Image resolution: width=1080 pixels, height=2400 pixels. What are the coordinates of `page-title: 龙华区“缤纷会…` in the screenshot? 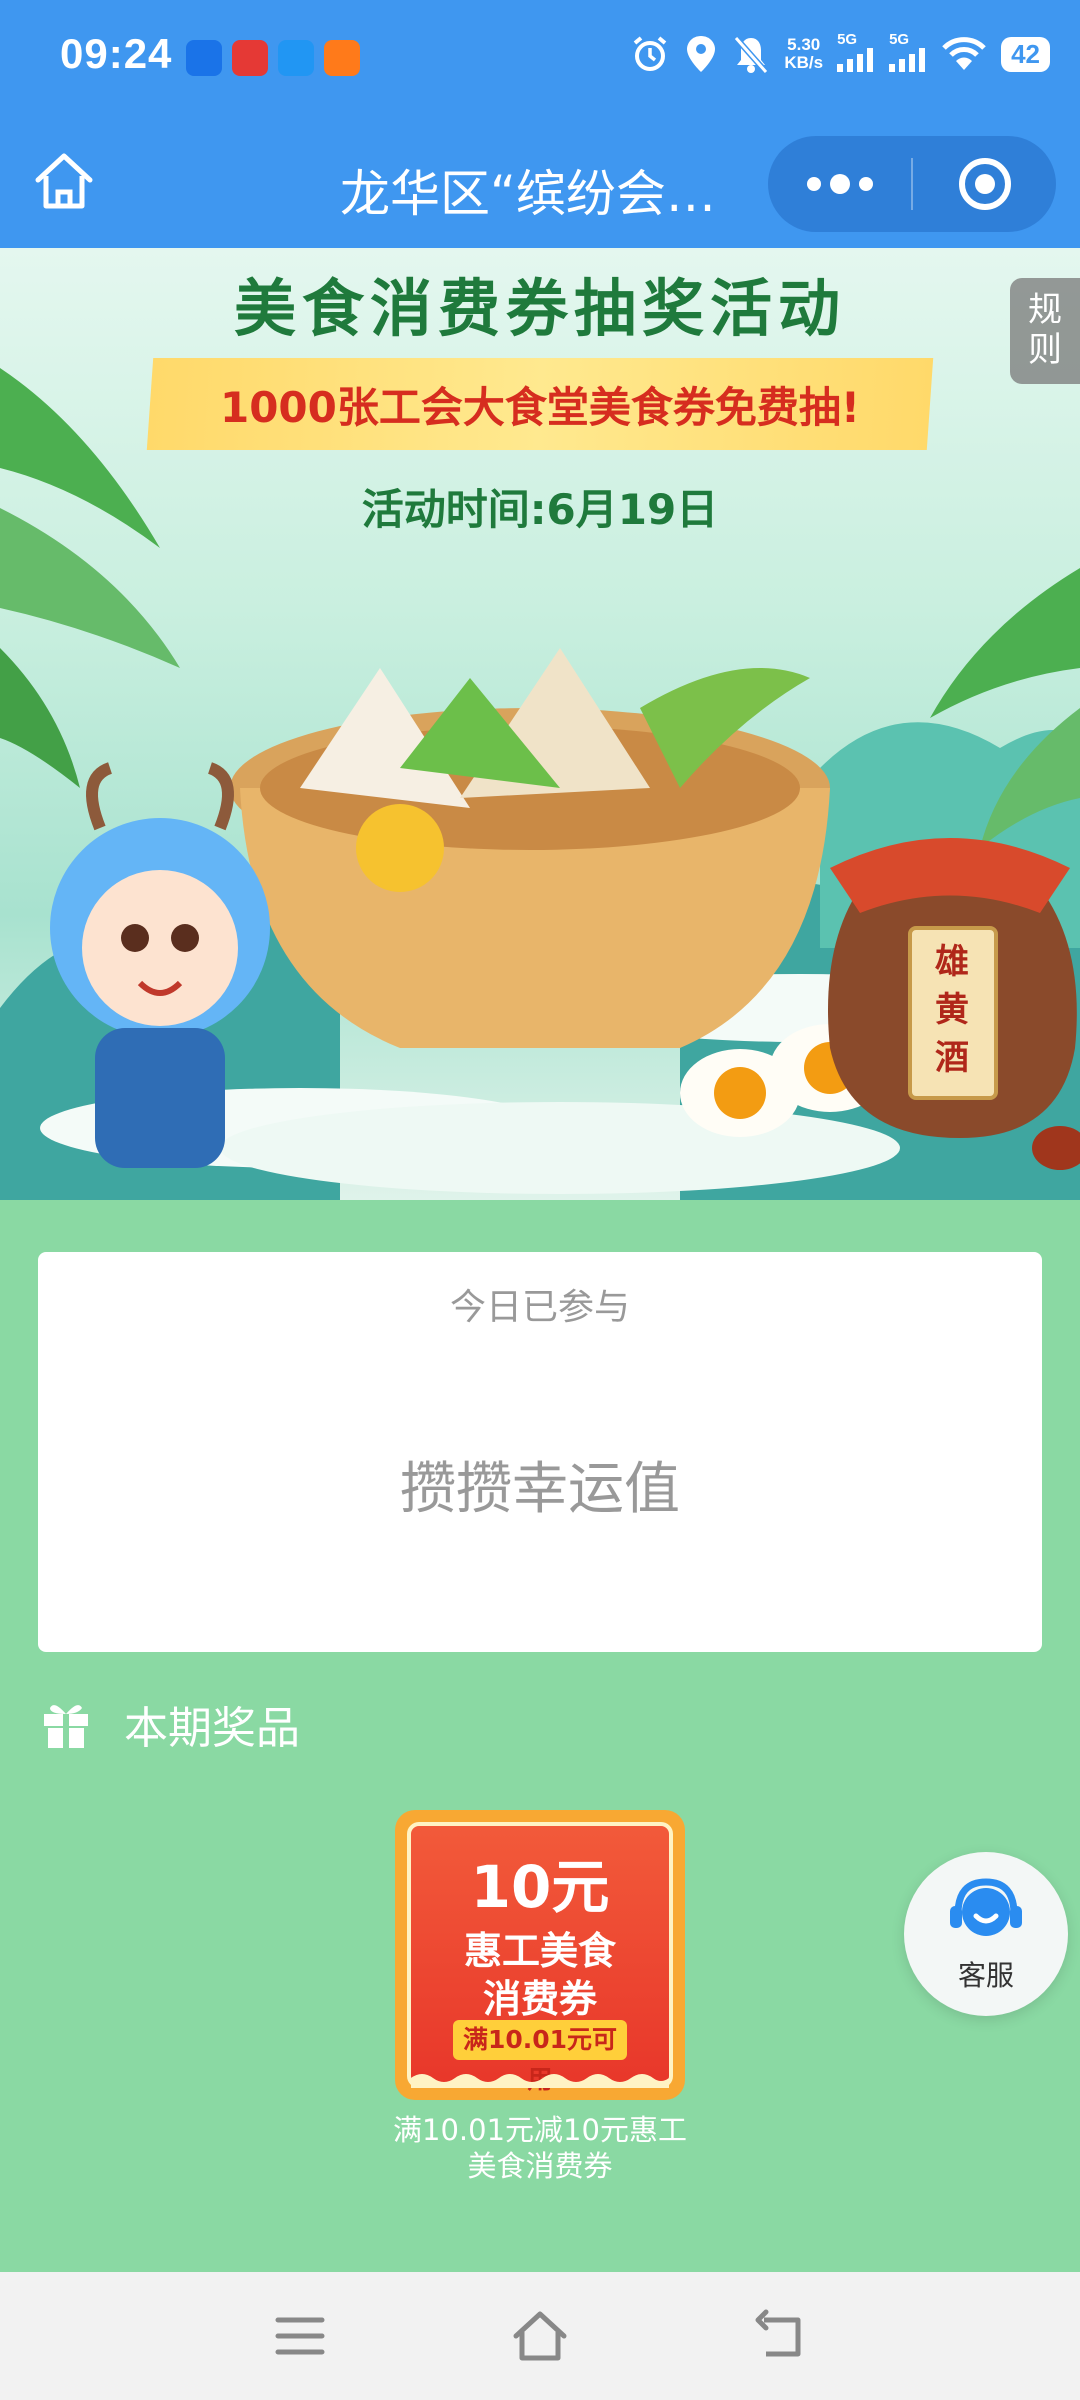 It's located at (528, 194).